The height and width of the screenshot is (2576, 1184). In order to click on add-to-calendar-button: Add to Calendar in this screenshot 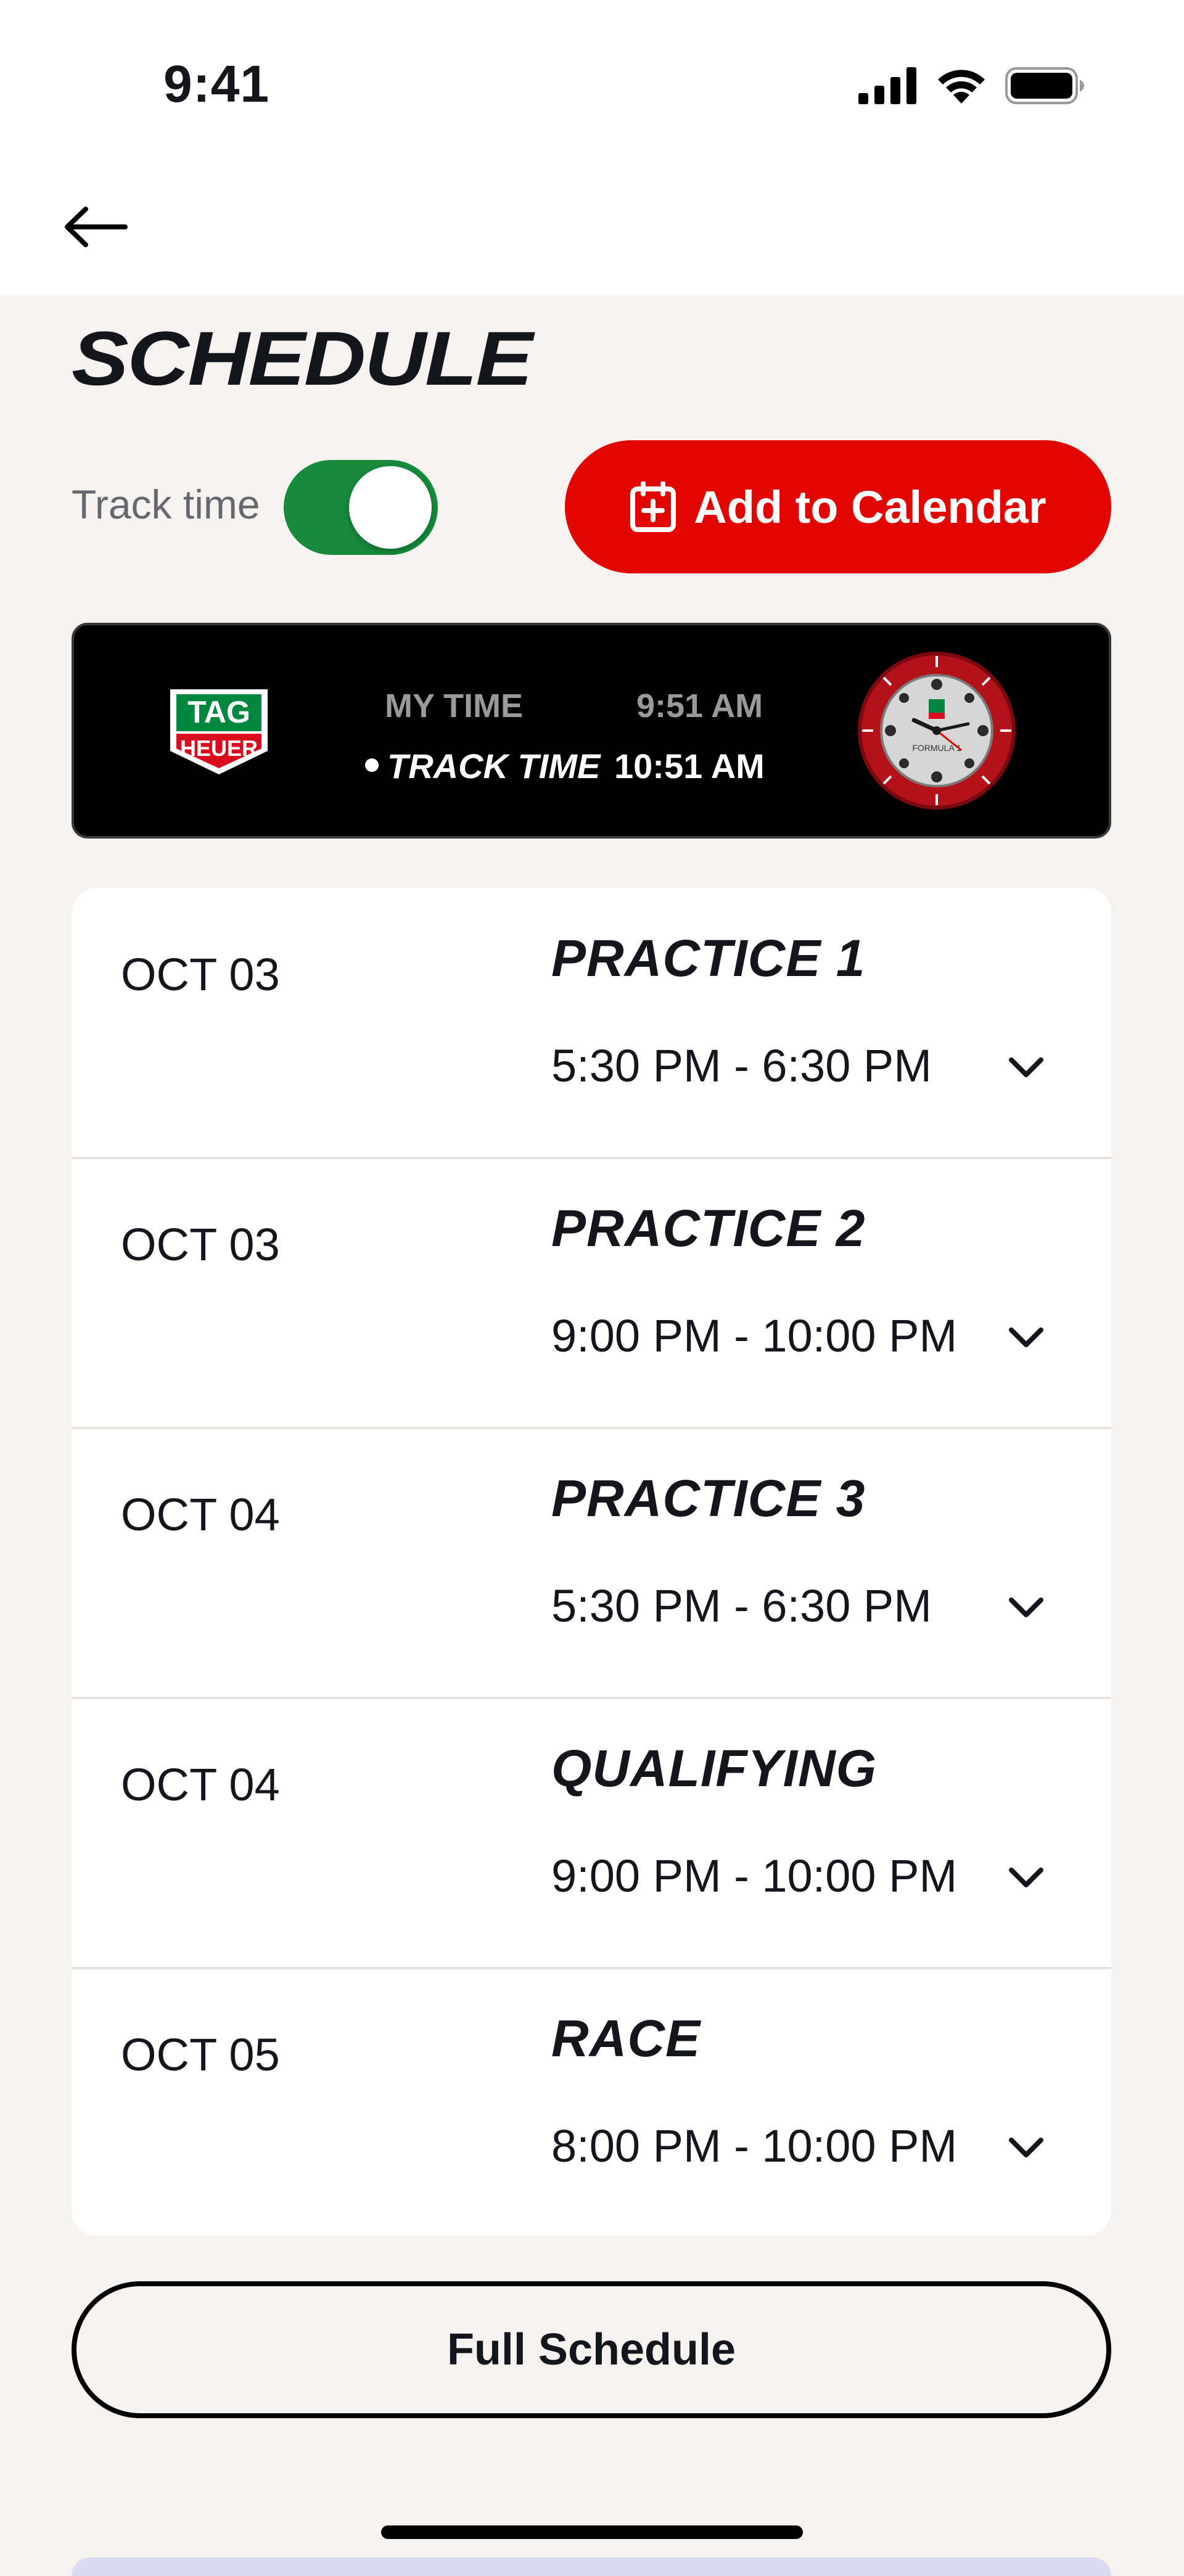, I will do `click(838, 506)`.